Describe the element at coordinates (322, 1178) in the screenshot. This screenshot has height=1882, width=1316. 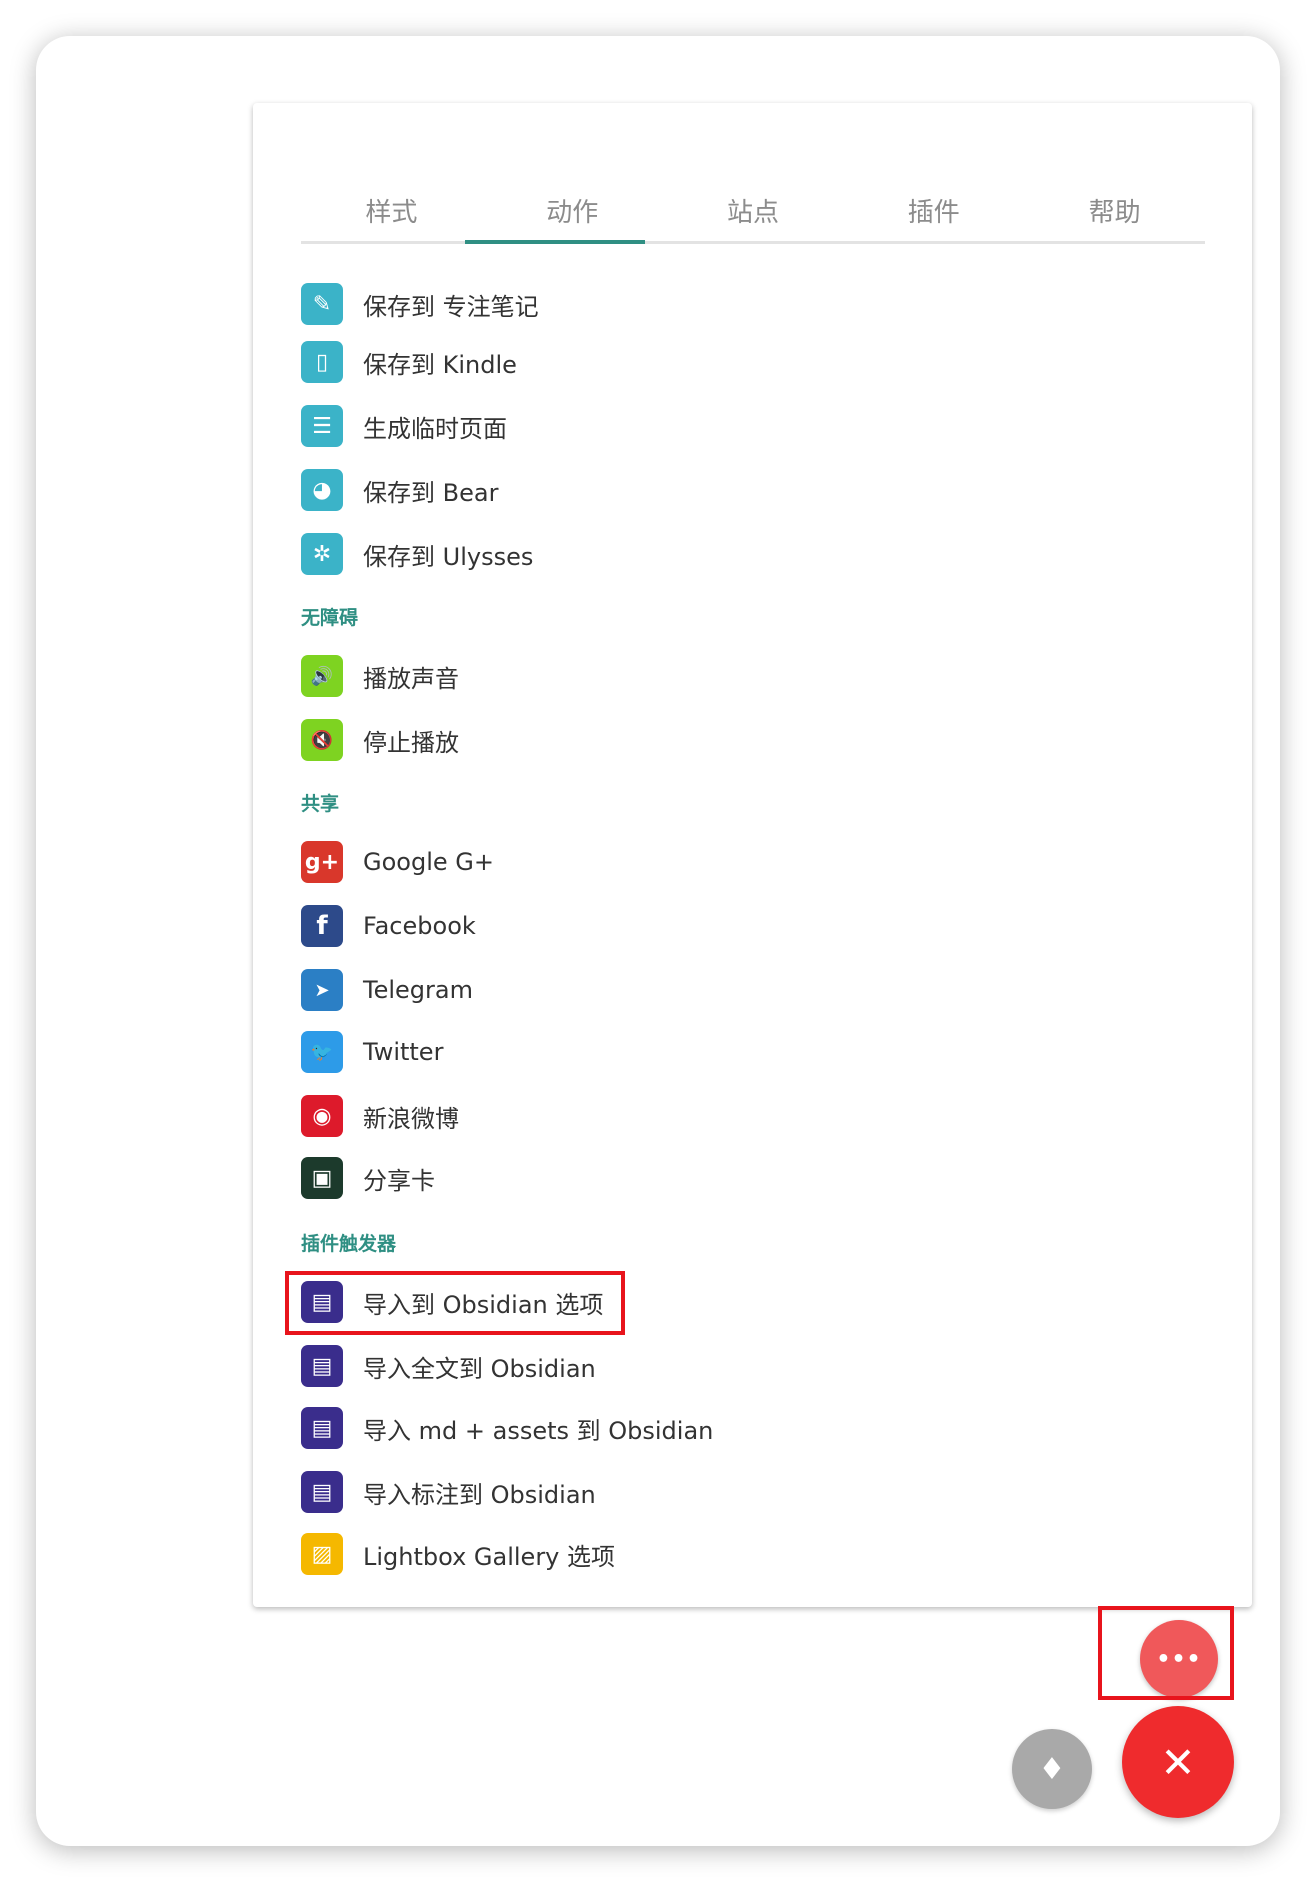
I see `card-icon: ▣` at that location.